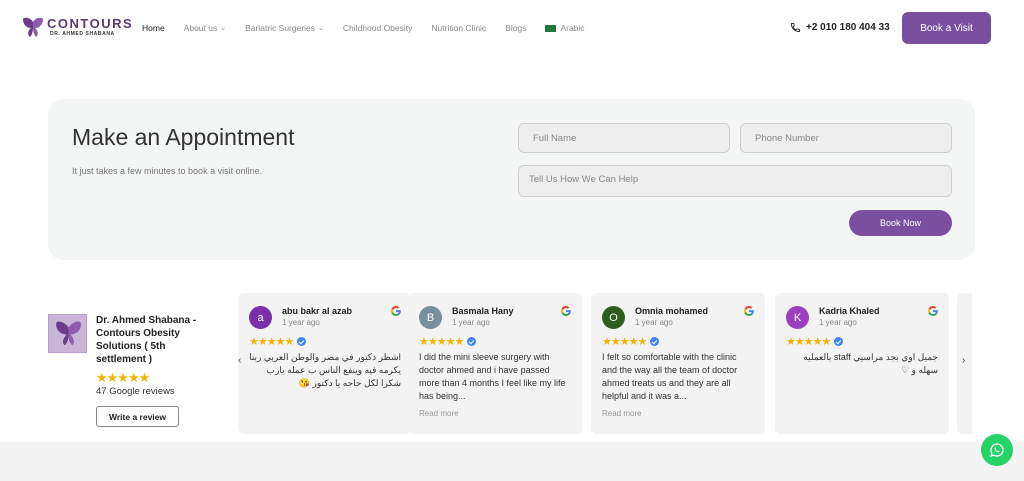 The height and width of the screenshot is (481, 1024). I want to click on whatsapp-button, so click(997, 450).